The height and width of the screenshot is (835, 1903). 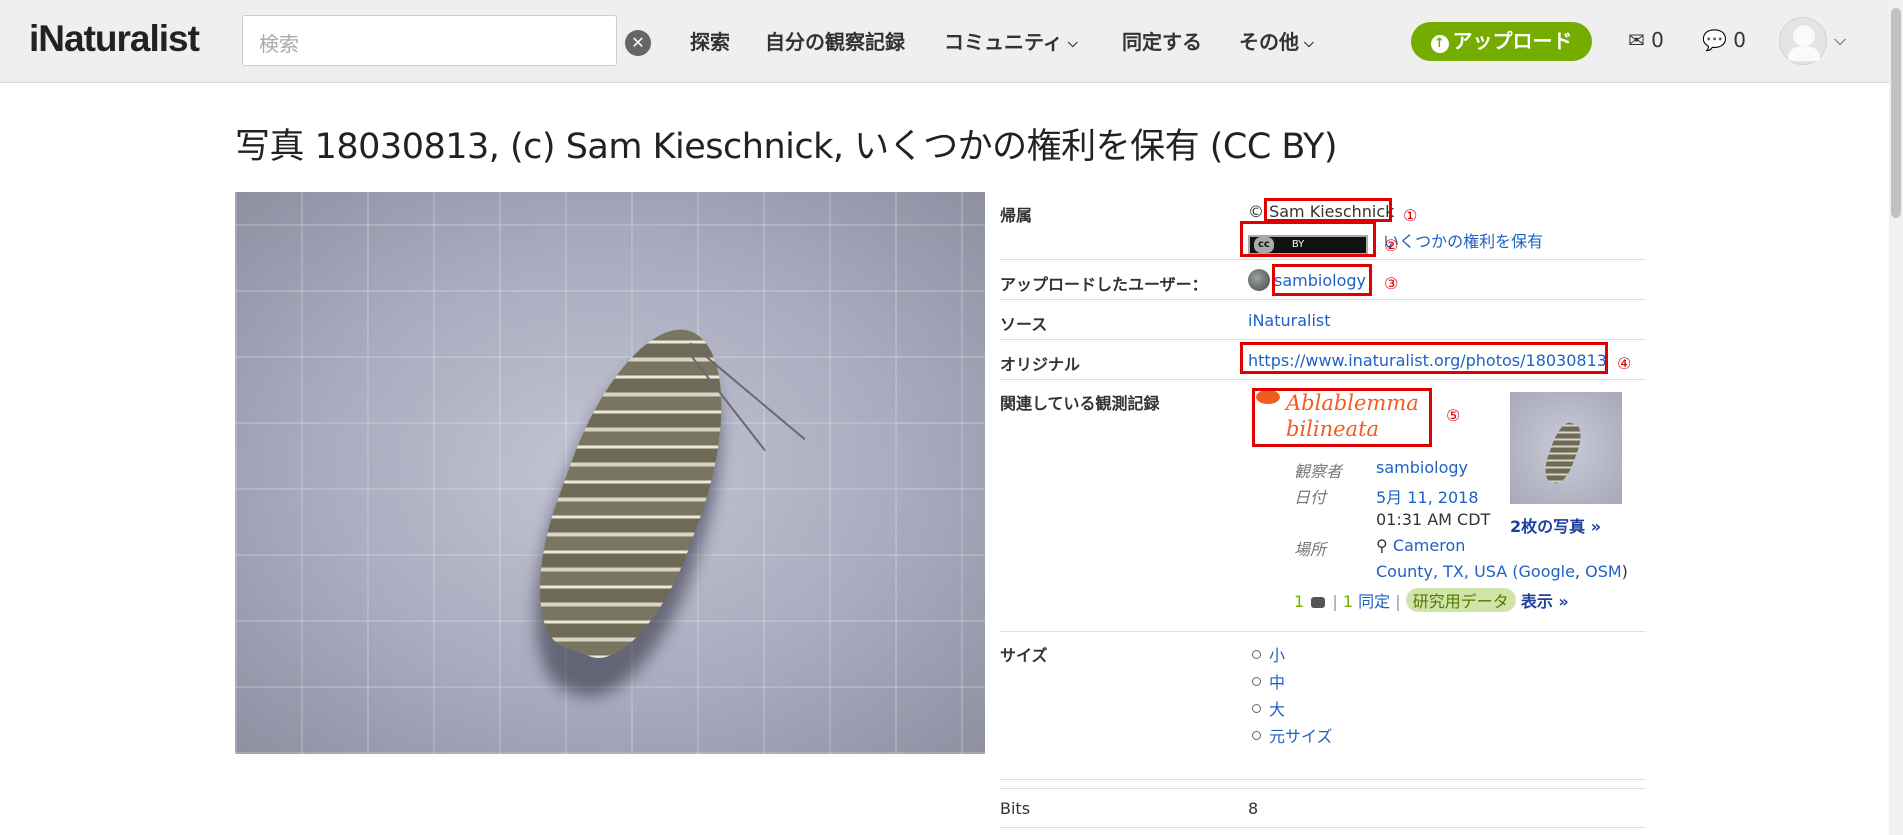 I want to click on notifications-counter: 💬 0, so click(x=1724, y=40).